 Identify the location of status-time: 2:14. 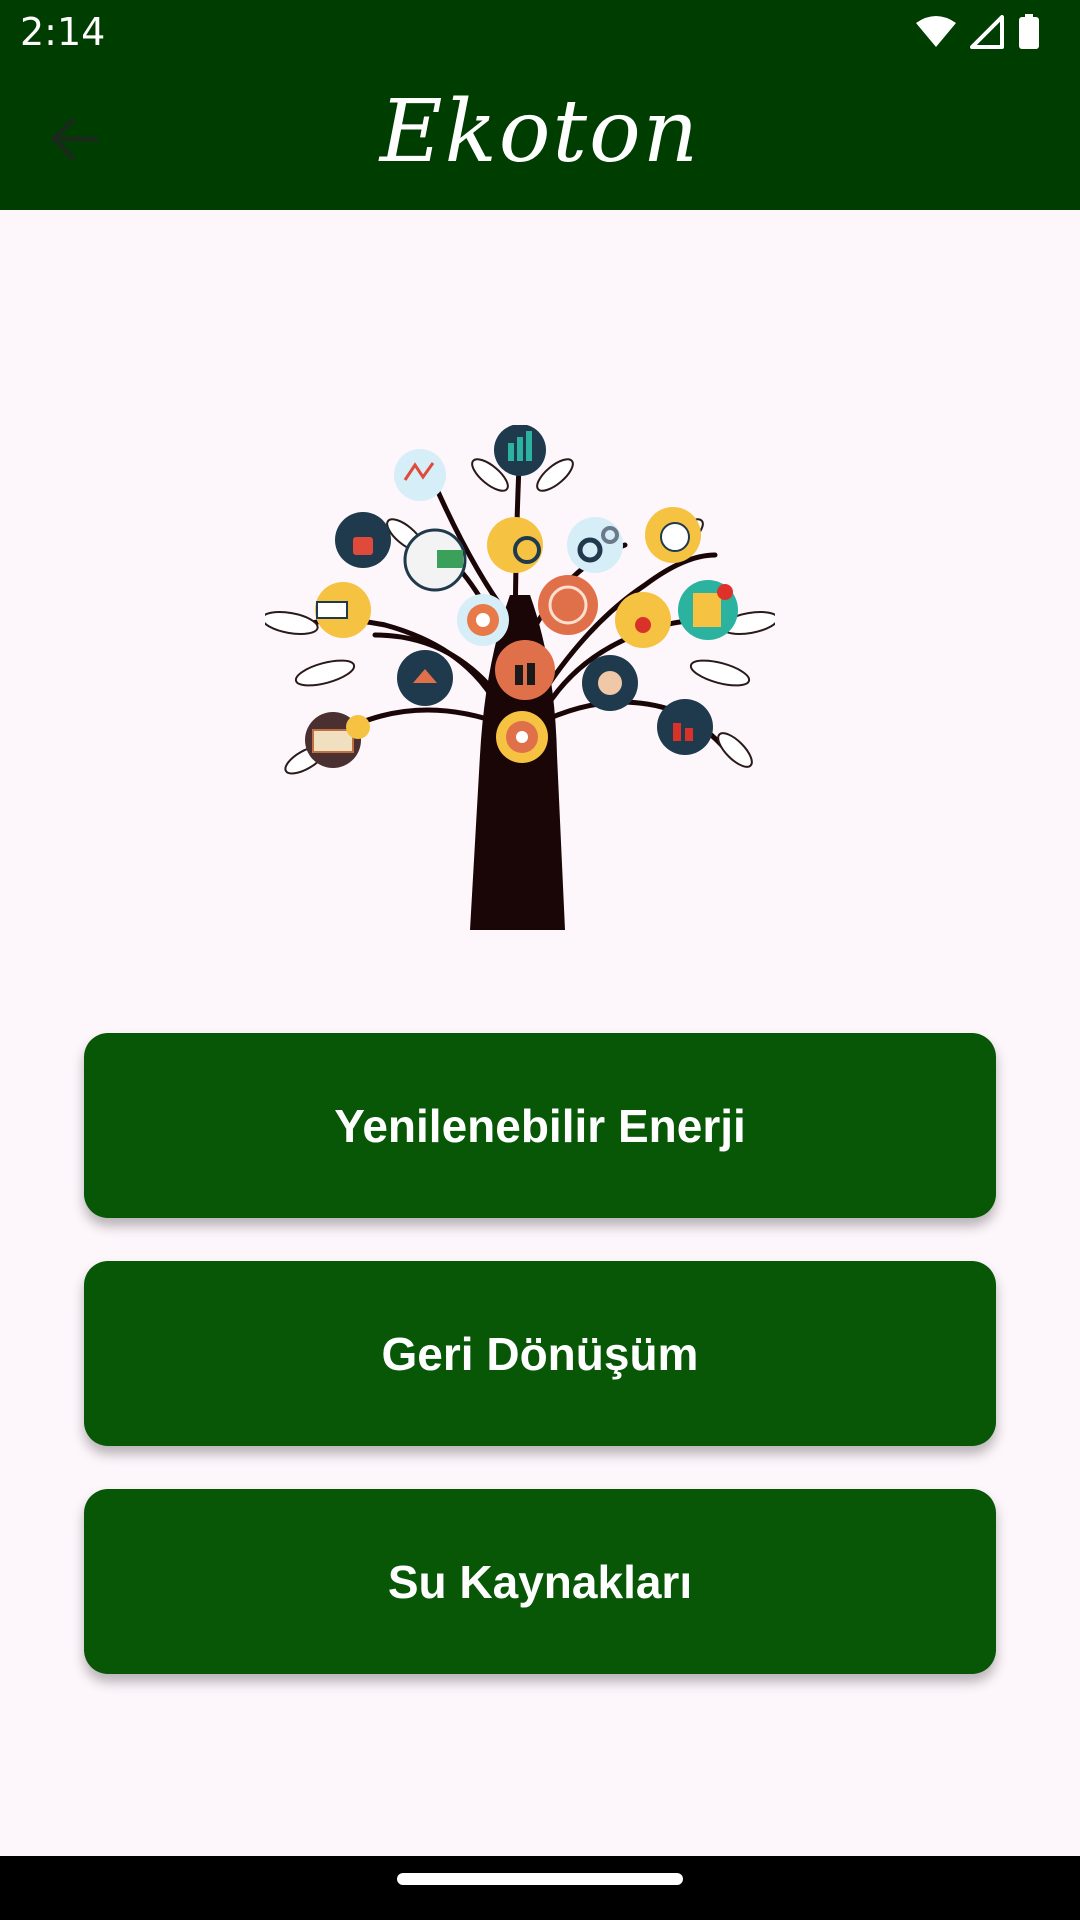
(63, 32).